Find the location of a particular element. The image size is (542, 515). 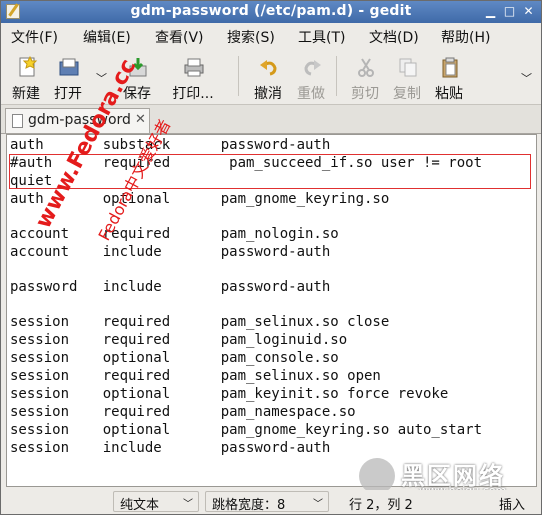

scissors-icon is located at coordinates (366, 67).